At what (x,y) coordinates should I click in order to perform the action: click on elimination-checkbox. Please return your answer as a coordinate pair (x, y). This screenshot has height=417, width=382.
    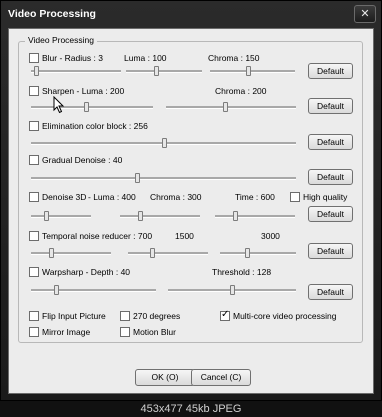
    Looking at the image, I should click on (34, 126).